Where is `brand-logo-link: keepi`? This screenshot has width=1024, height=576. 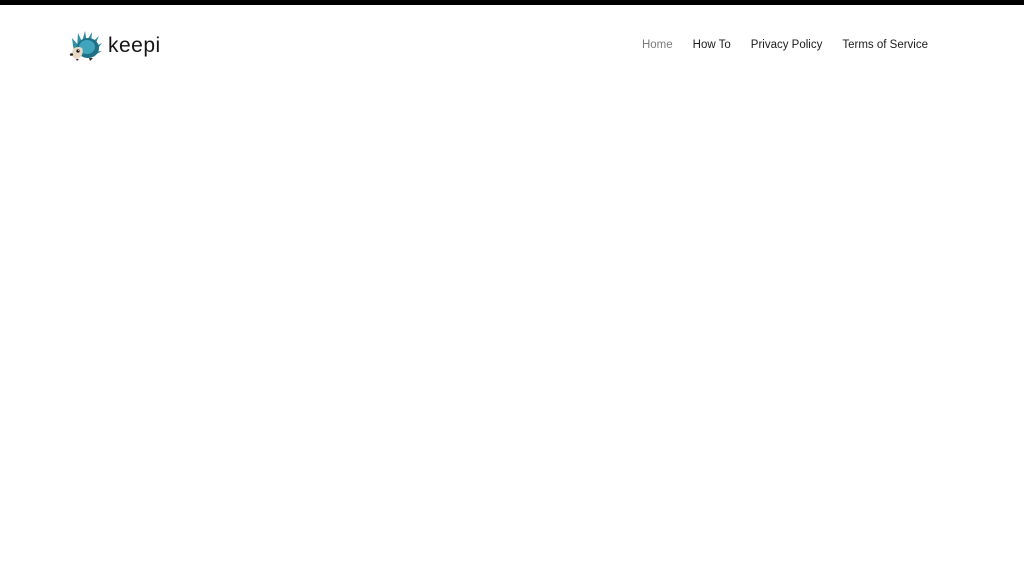 brand-logo-link: keepi is located at coordinates (115, 46).